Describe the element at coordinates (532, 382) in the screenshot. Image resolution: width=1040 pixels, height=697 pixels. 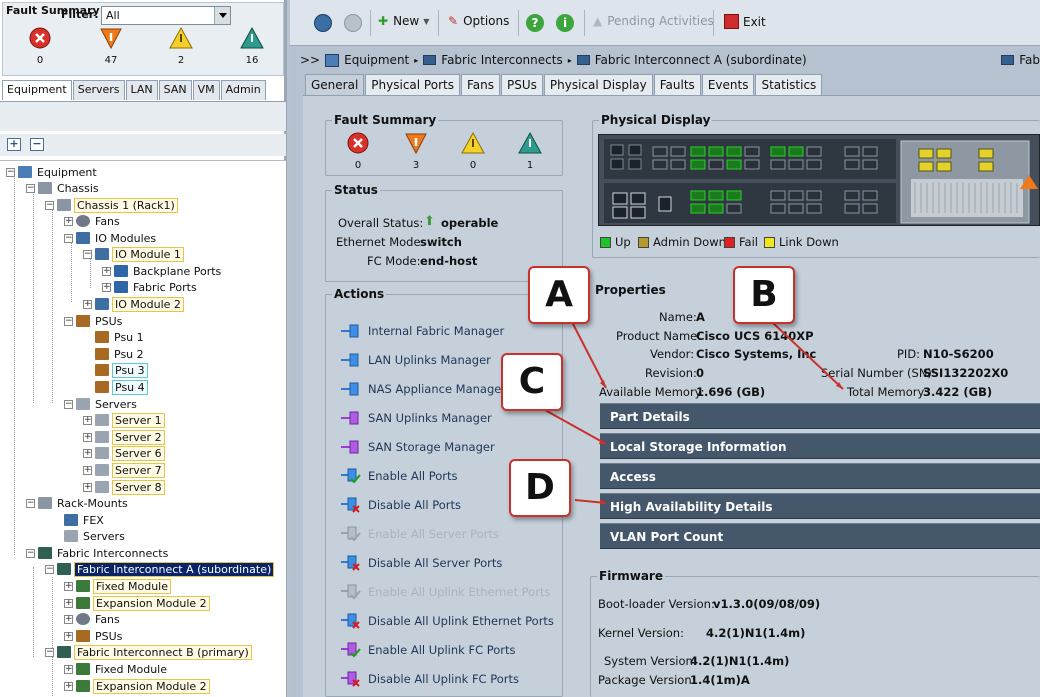
I see `callout-c: C` at that location.